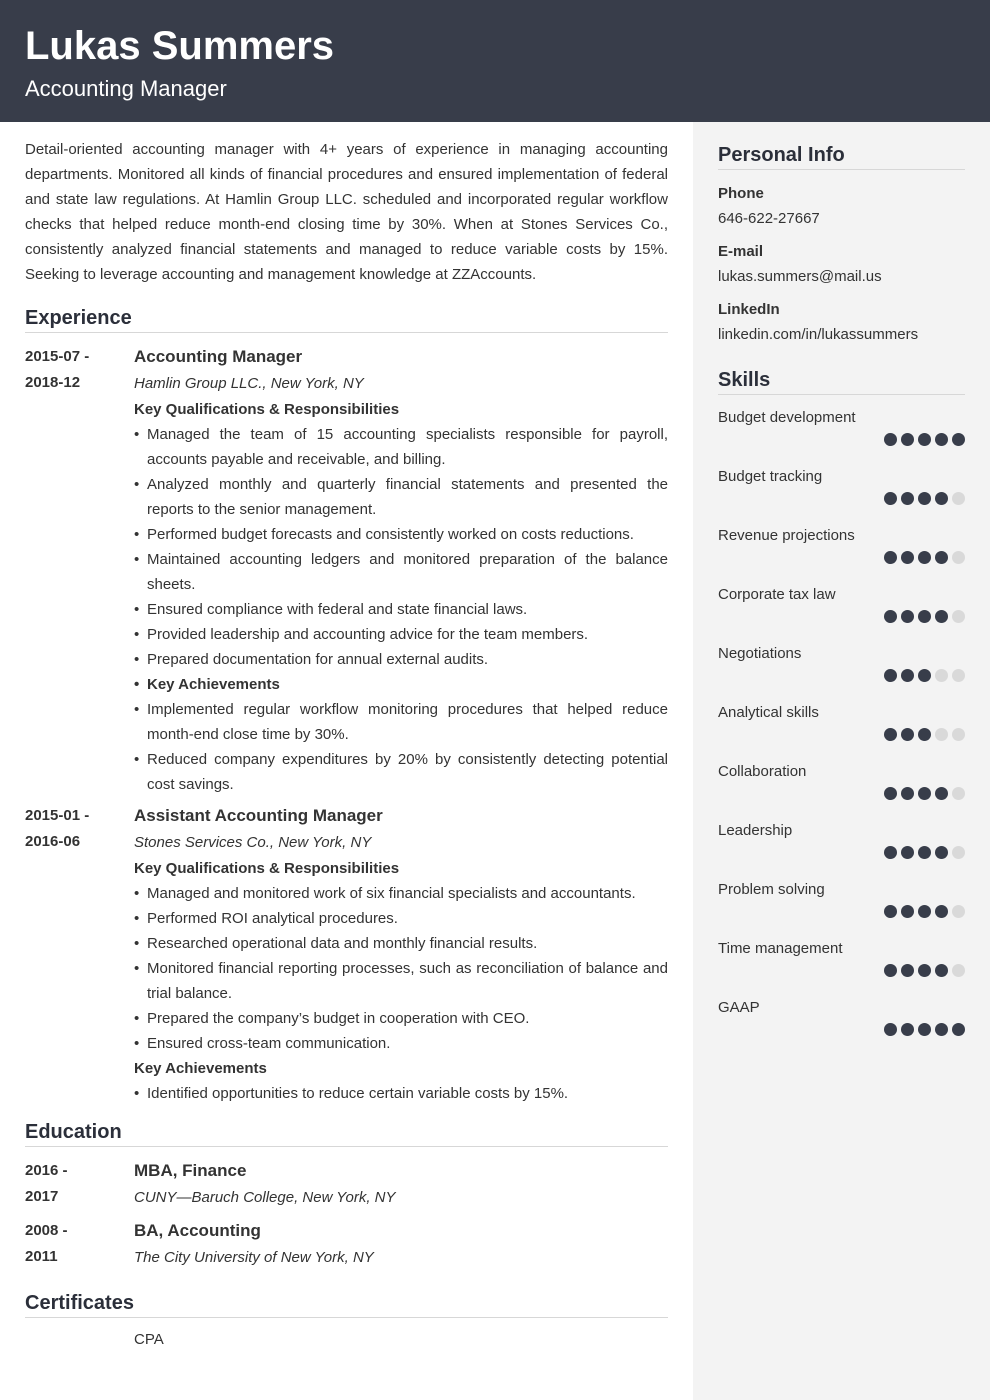 This screenshot has width=990, height=1400. Describe the element at coordinates (841, 496) in the screenshot. I see `skill-item: Budget tracking` at that location.